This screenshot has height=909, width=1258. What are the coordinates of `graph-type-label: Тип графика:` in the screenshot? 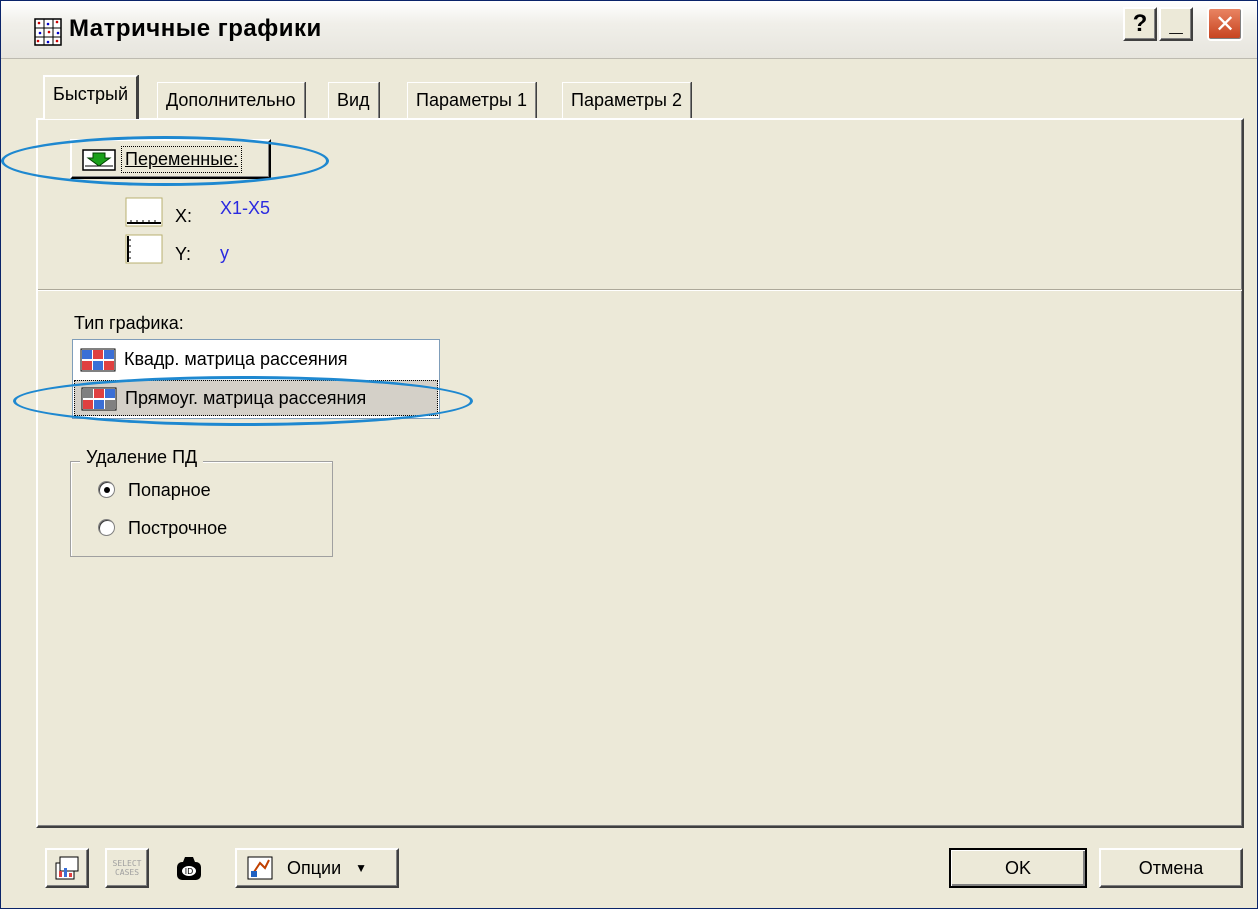 It's located at (129, 323).